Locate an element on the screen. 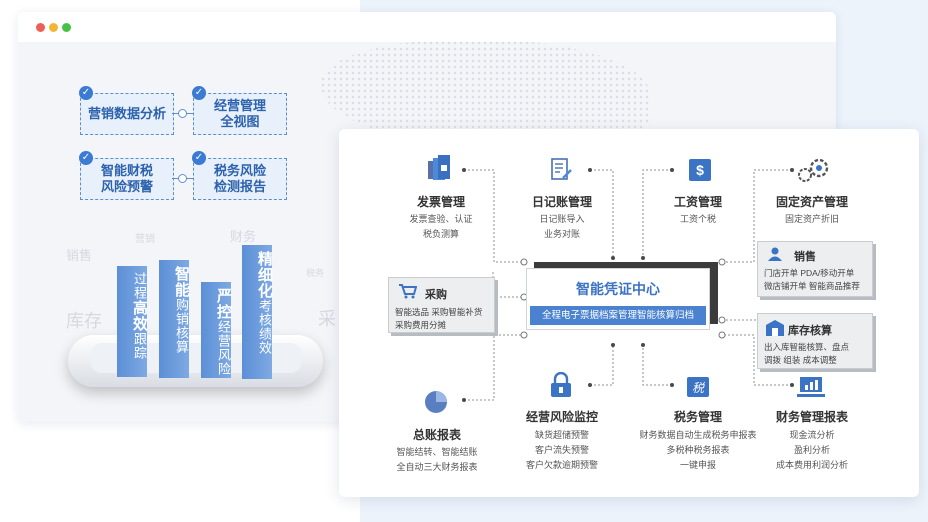  center-subtitle: 全程电子票据档案管理智能核算归档 is located at coordinates (618, 315).